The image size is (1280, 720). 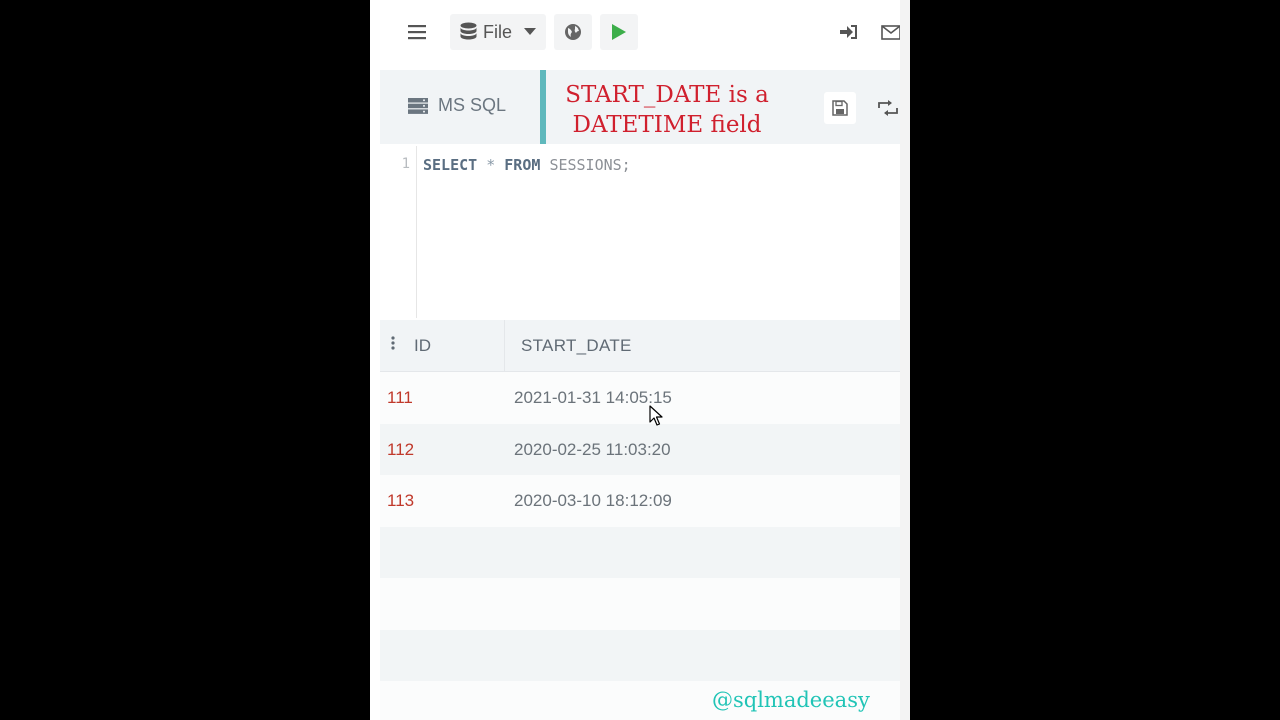 What do you see at coordinates (401, 449) in the screenshot?
I see `cell-id: 112` at bounding box center [401, 449].